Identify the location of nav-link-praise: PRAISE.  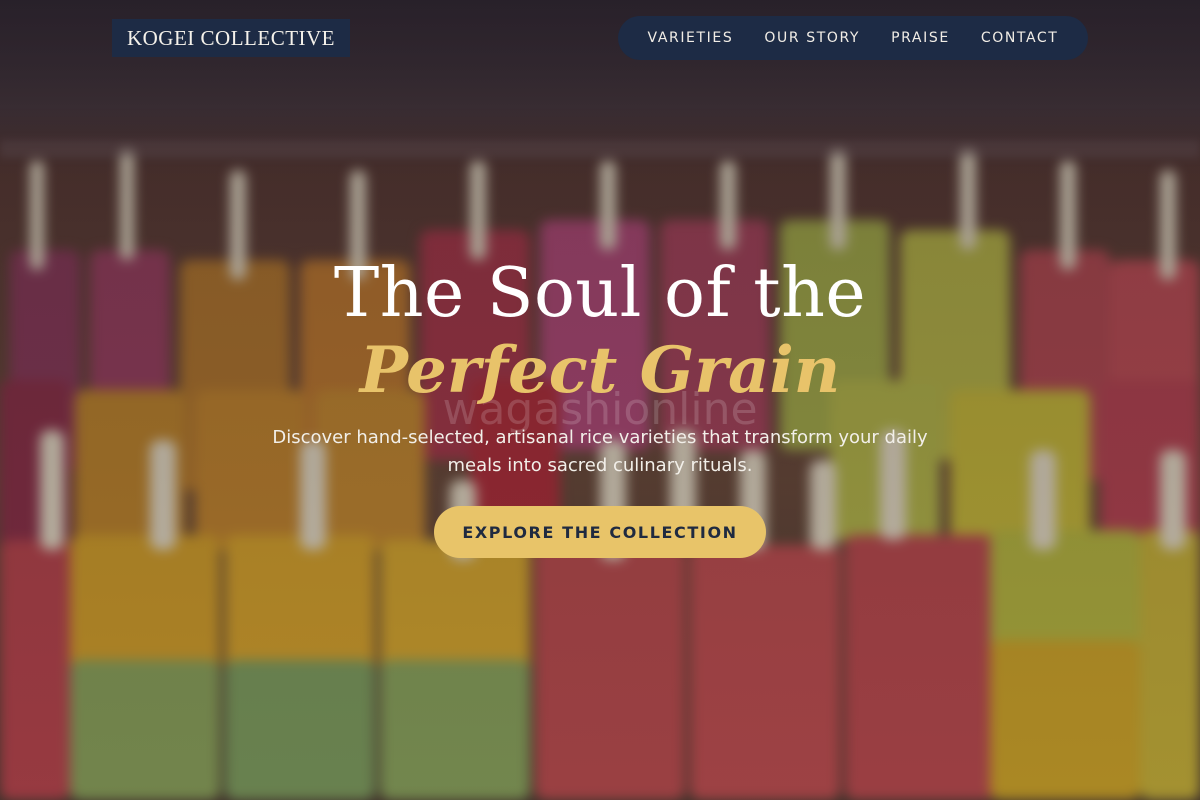
(920, 38).